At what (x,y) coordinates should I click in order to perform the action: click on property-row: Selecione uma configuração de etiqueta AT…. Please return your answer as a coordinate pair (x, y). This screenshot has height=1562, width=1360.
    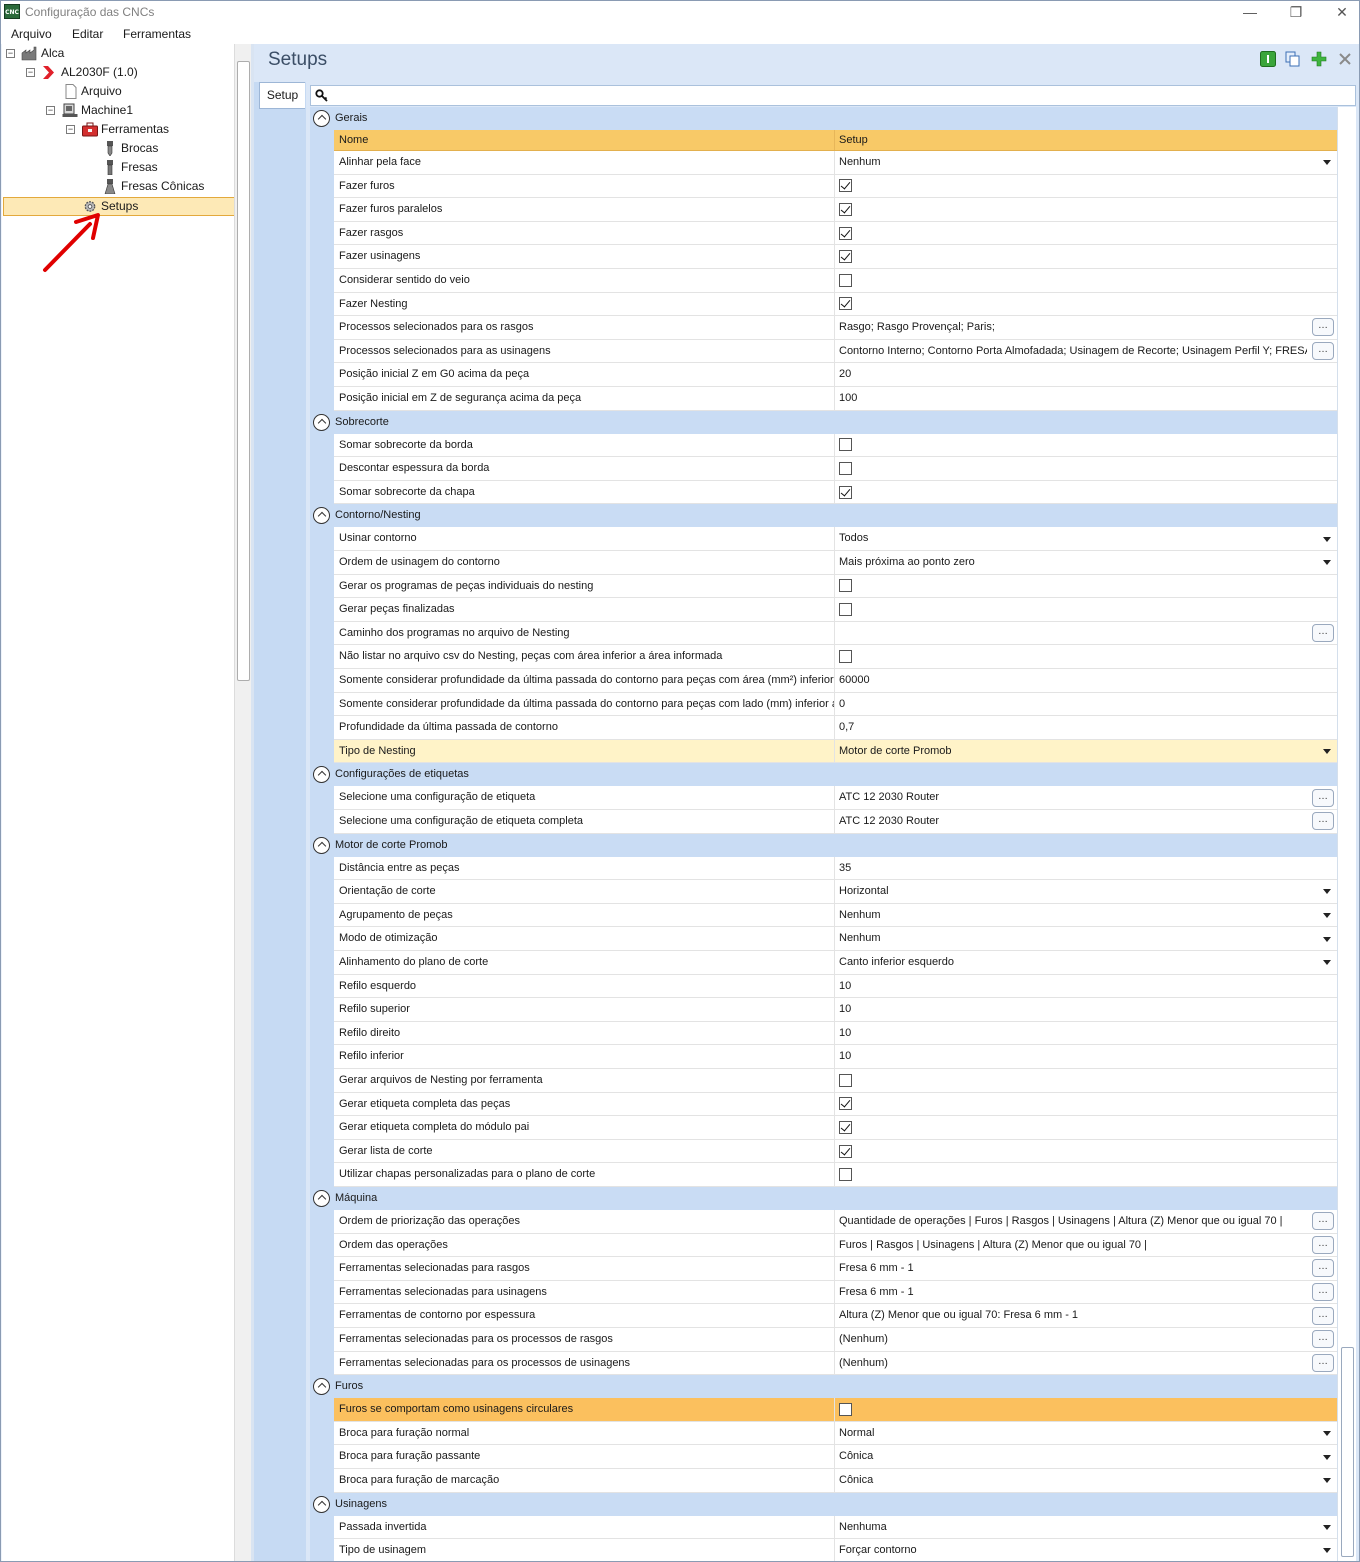
    Looking at the image, I should click on (835, 798).